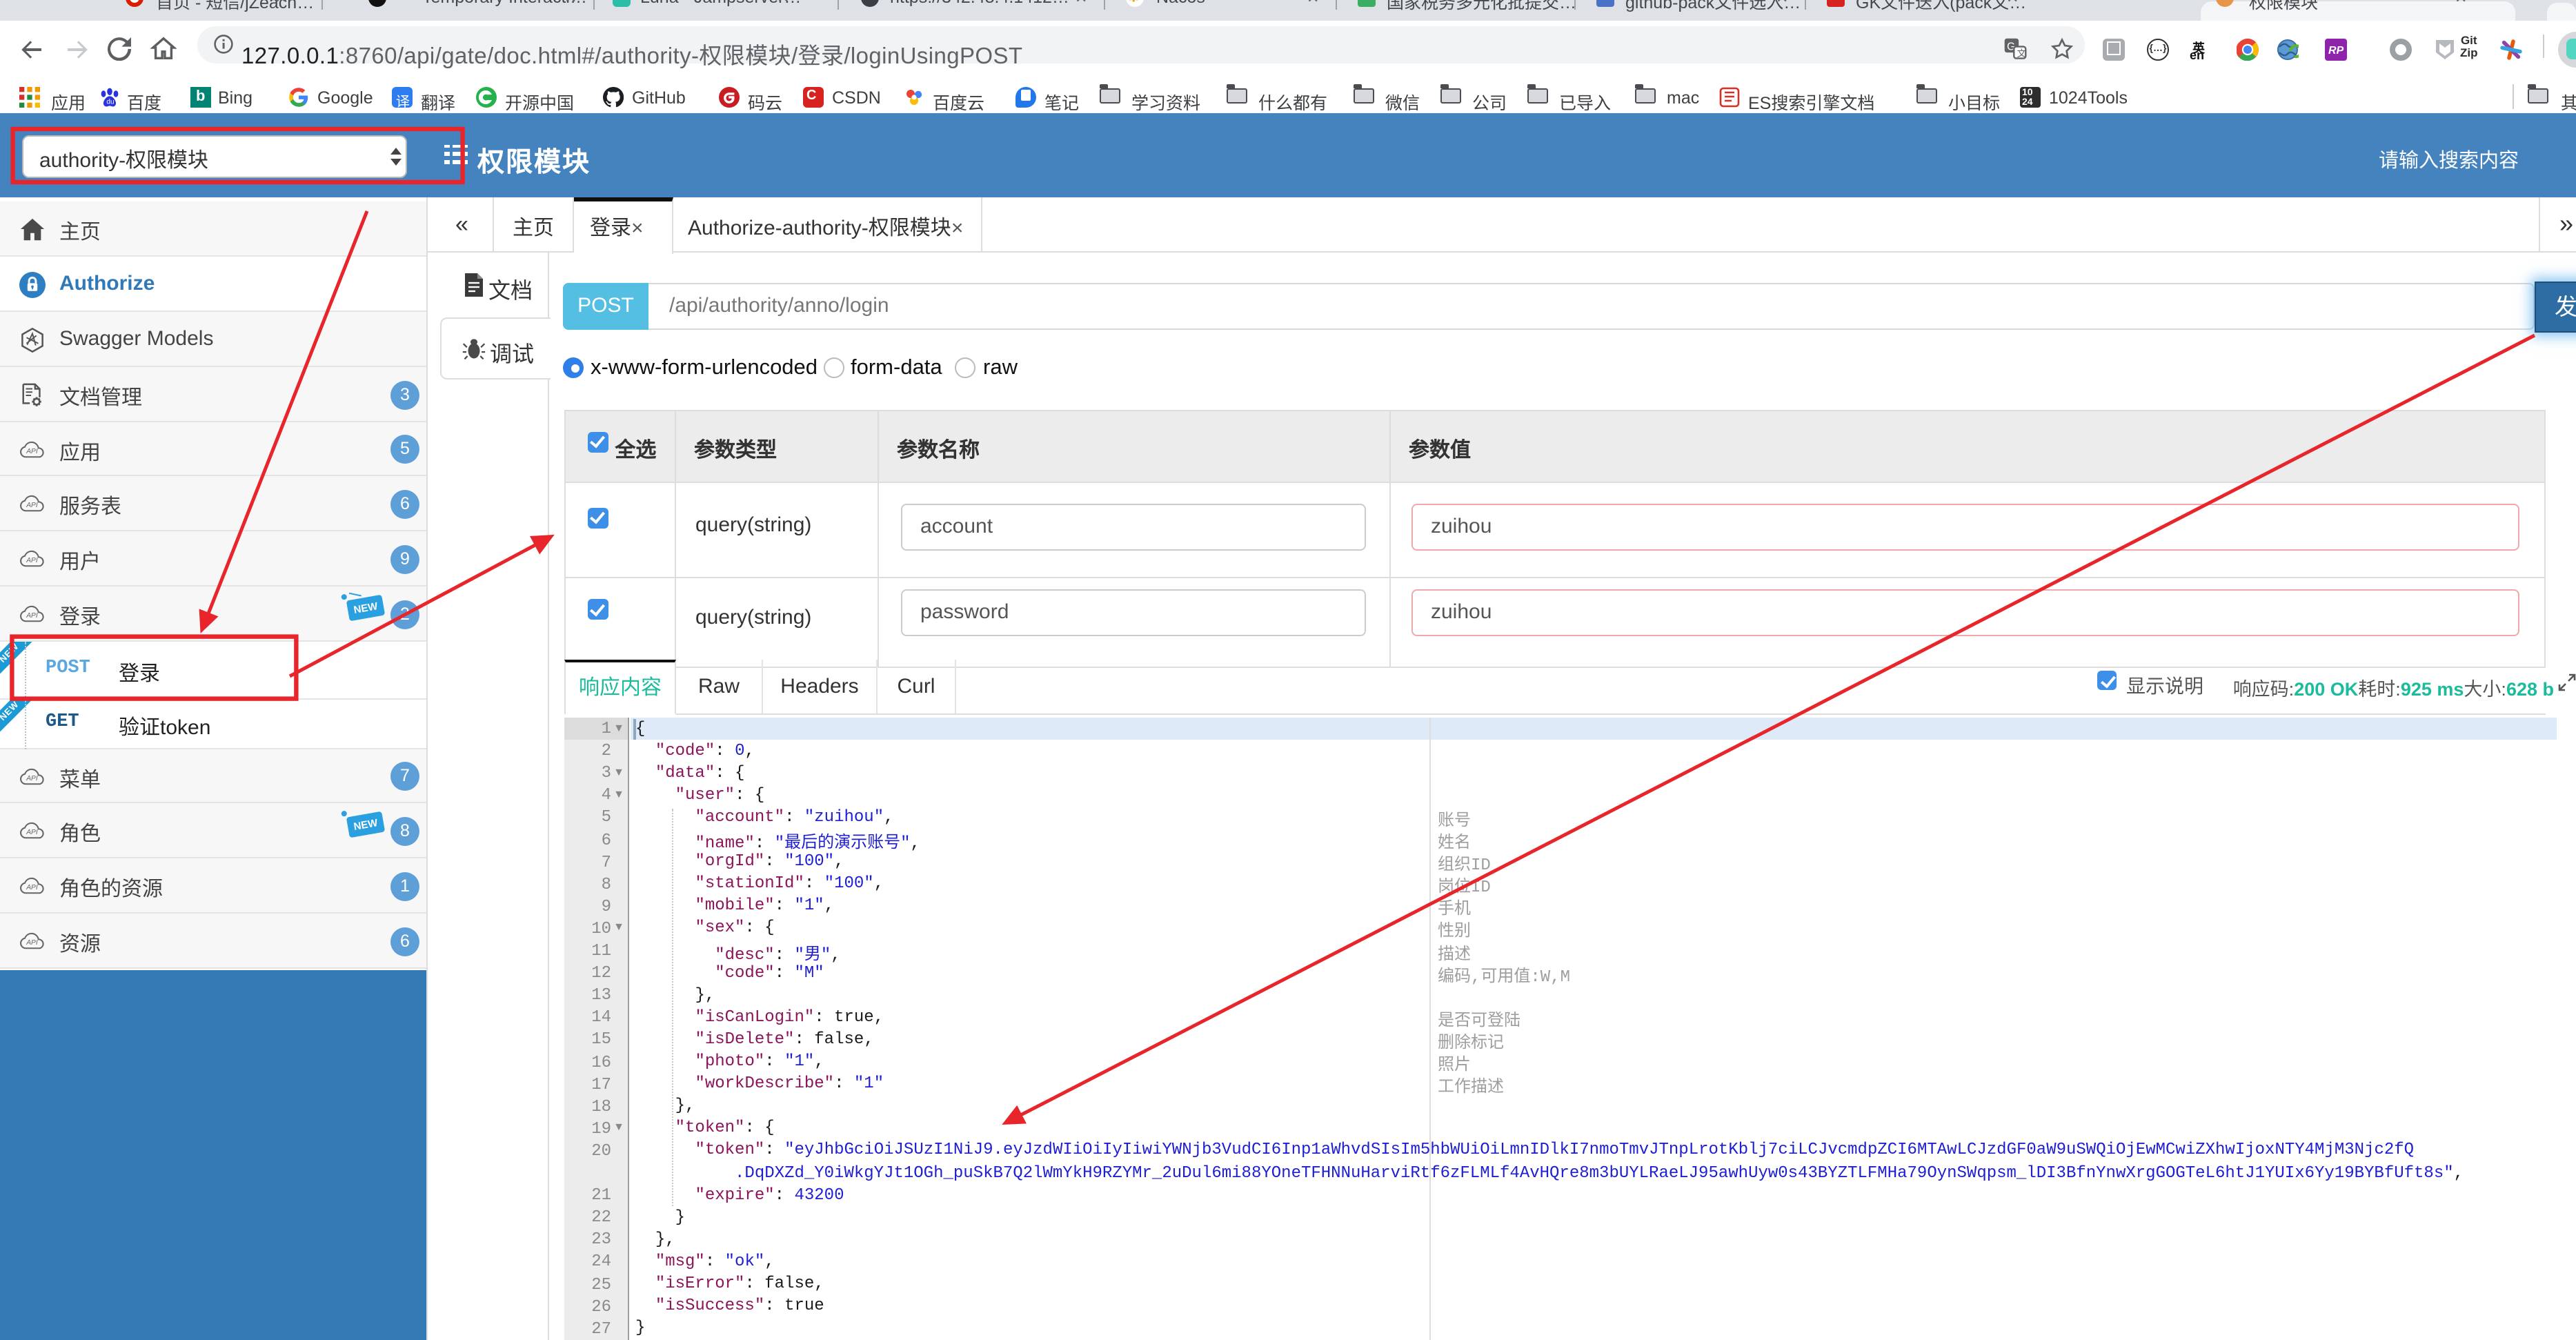  What do you see at coordinates (110, 102) in the screenshot?
I see `svg-text: du` at bounding box center [110, 102].